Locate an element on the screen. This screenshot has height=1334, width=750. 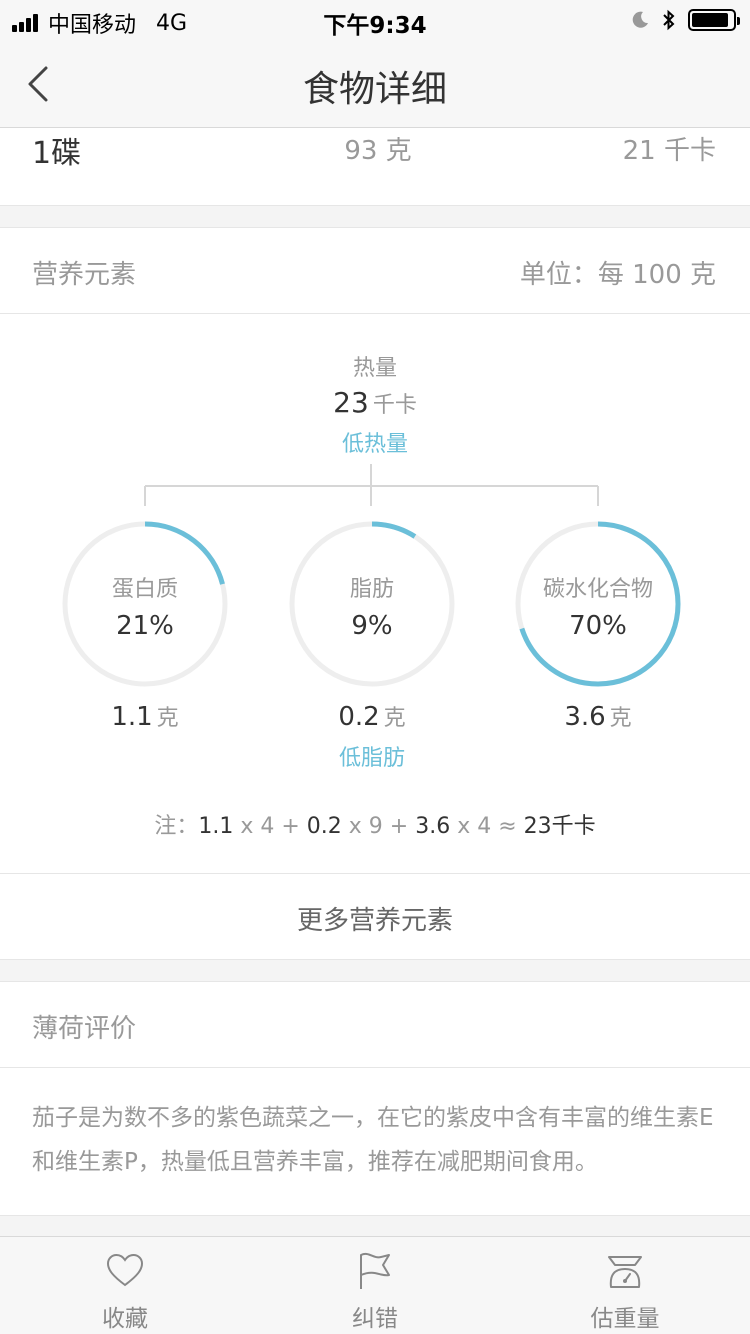
review-header: 薄荷评价 is located at coordinates (375, 1025).